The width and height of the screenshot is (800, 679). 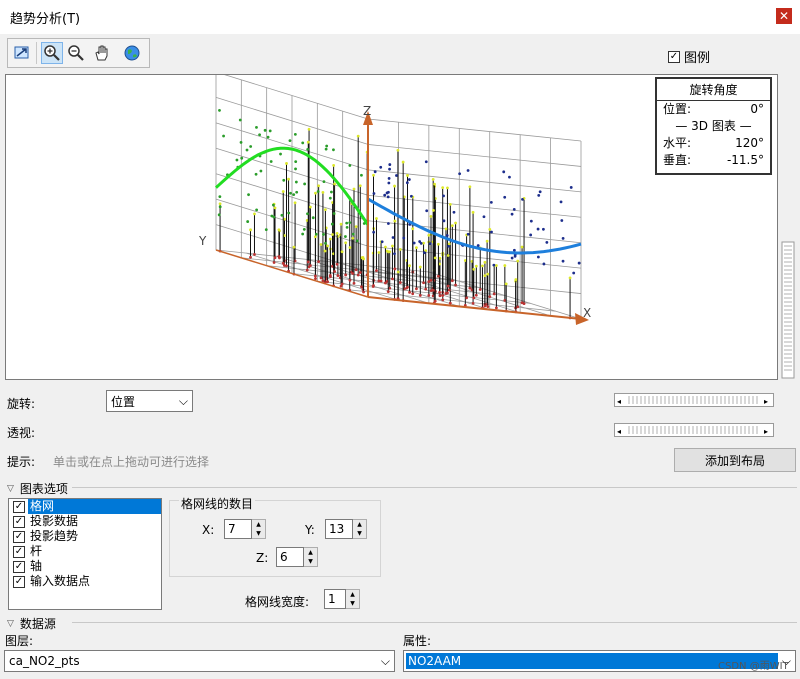 I want to click on chart-options-header: ▽ 图表选项, so click(x=37, y=488).